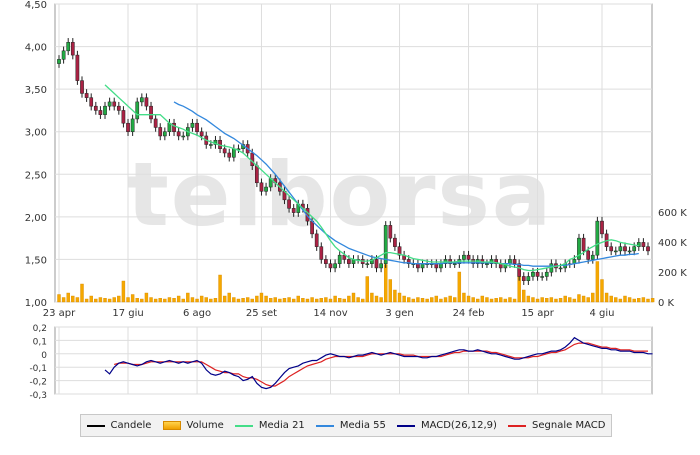  I want to click on macd-y-tick-label: 0, so click(44, 356).